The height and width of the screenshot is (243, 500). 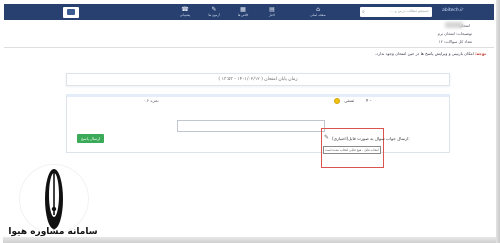 What do you see at coordinates (349, 101) in the screenshot?
I see `question-type: تستی` at bounding box center [349, 101].